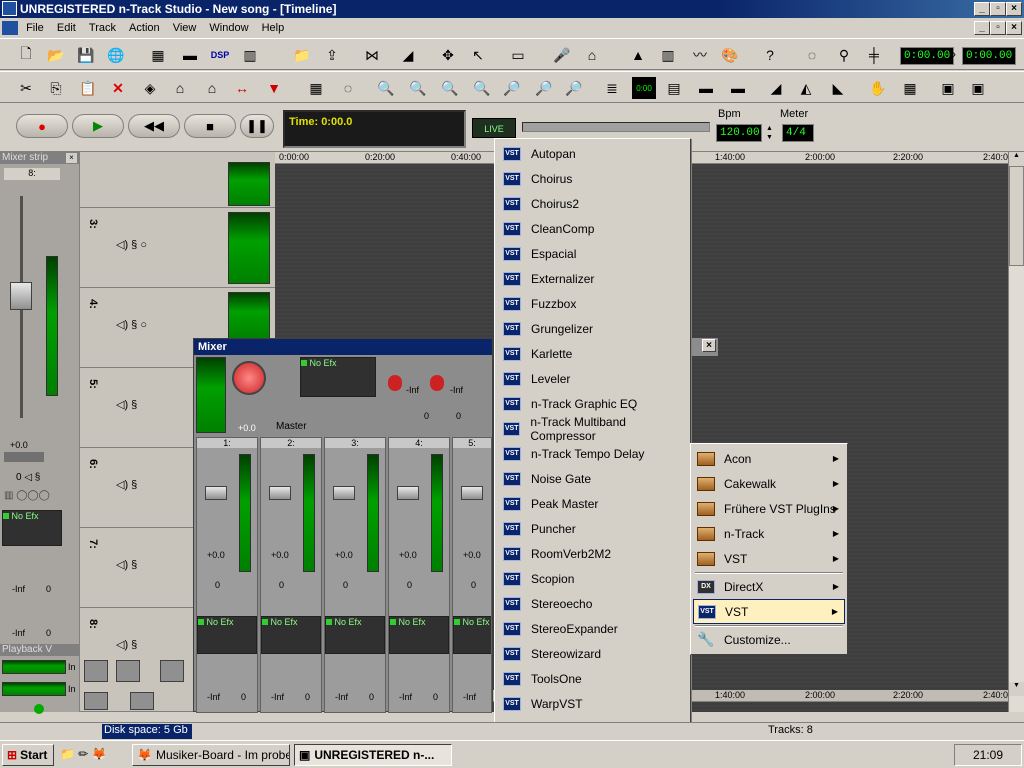  I want to click on vst-menu-item: VST CleanComp, so click(592, 228).